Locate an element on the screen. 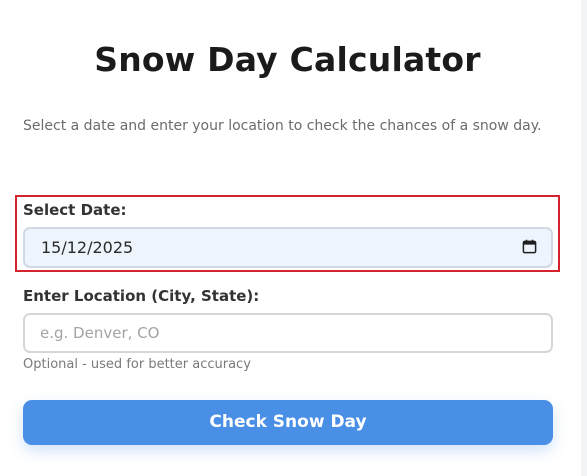 The width and height of the screenshot is (587, 476). location-hint: Optional - used for better accuracy is located at coordinates (137, 364).